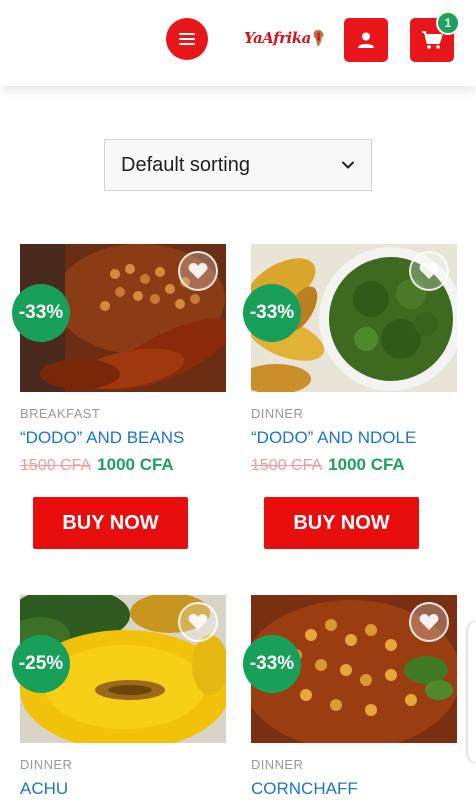 The width and height of the screenshot is (476, 800). Describe the element at coordinates (333, 438) in the screenshot. I see `product-title: “DODO” AND NDOLE` at that location.